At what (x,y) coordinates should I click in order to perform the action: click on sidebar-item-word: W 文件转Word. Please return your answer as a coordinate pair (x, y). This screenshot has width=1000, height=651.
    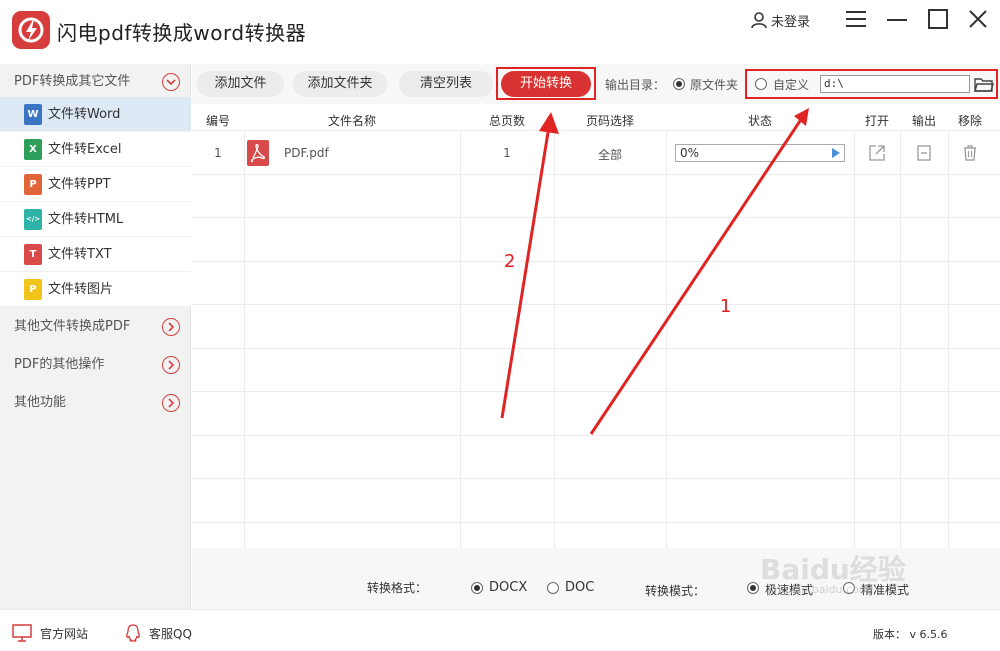
    Looking at the image, I should click on (95, 114).